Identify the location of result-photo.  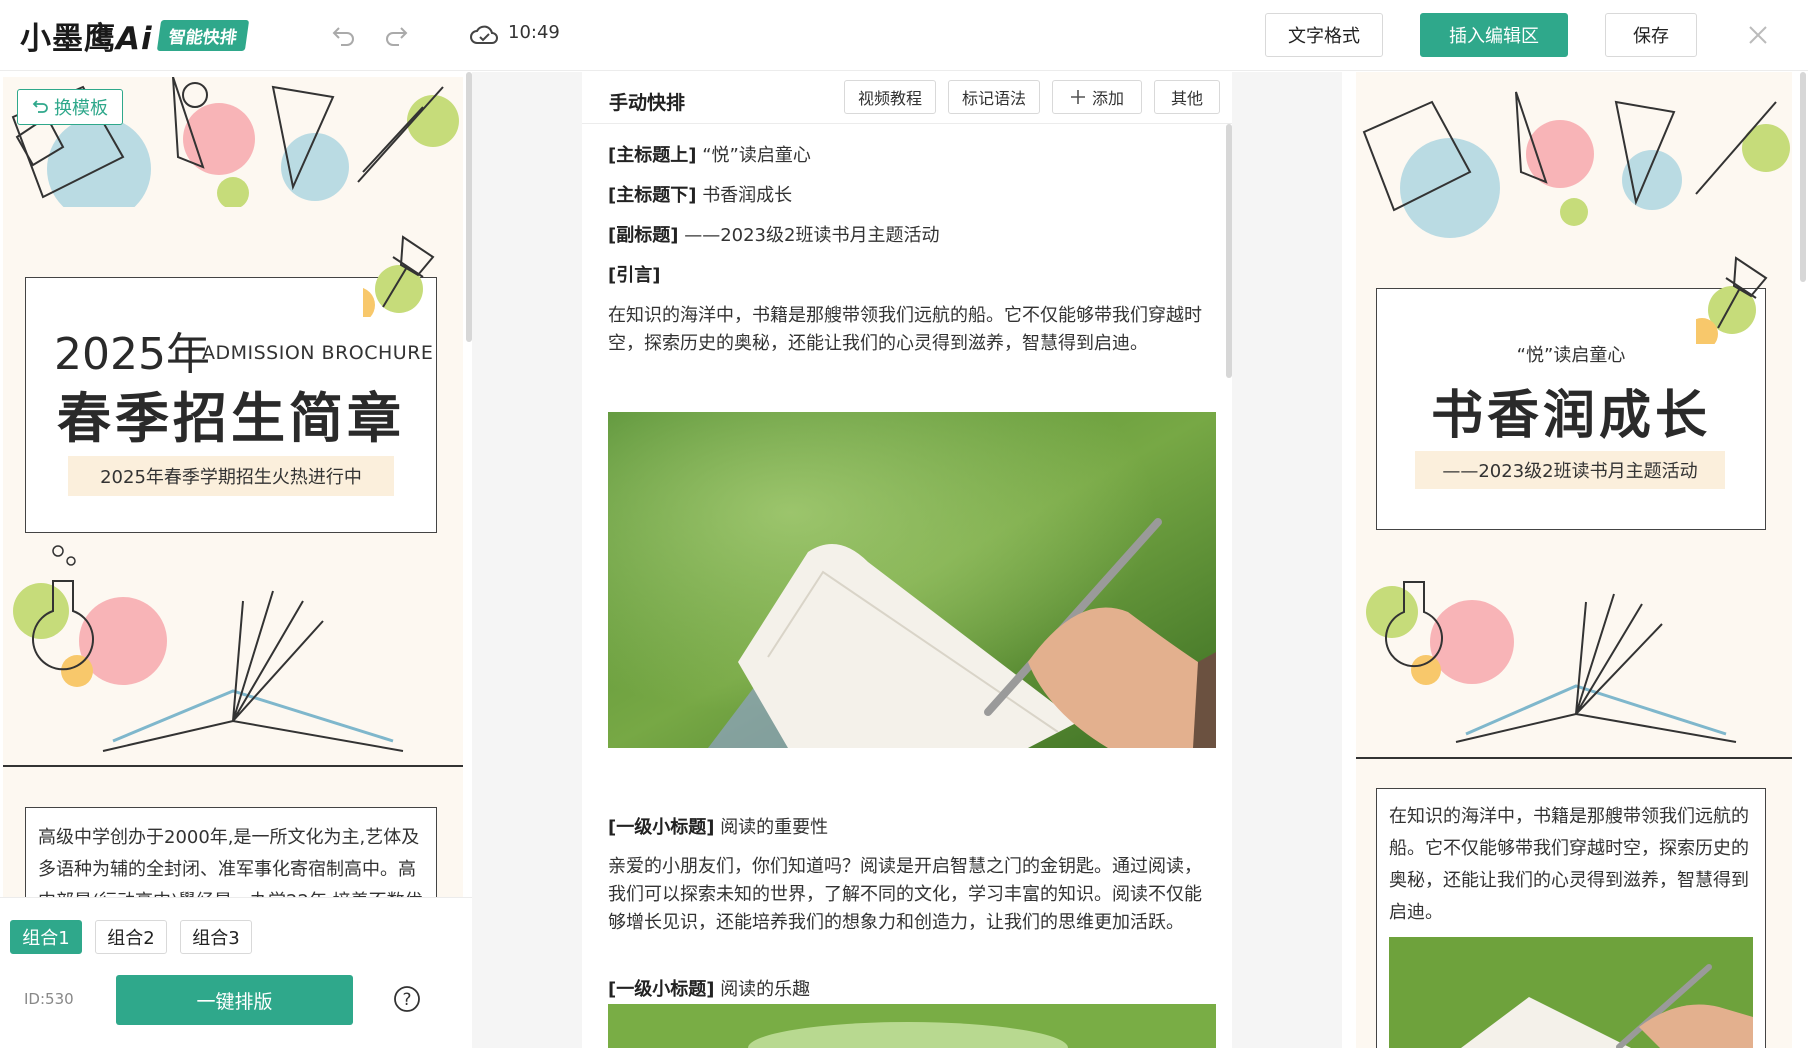
(1571, 992).